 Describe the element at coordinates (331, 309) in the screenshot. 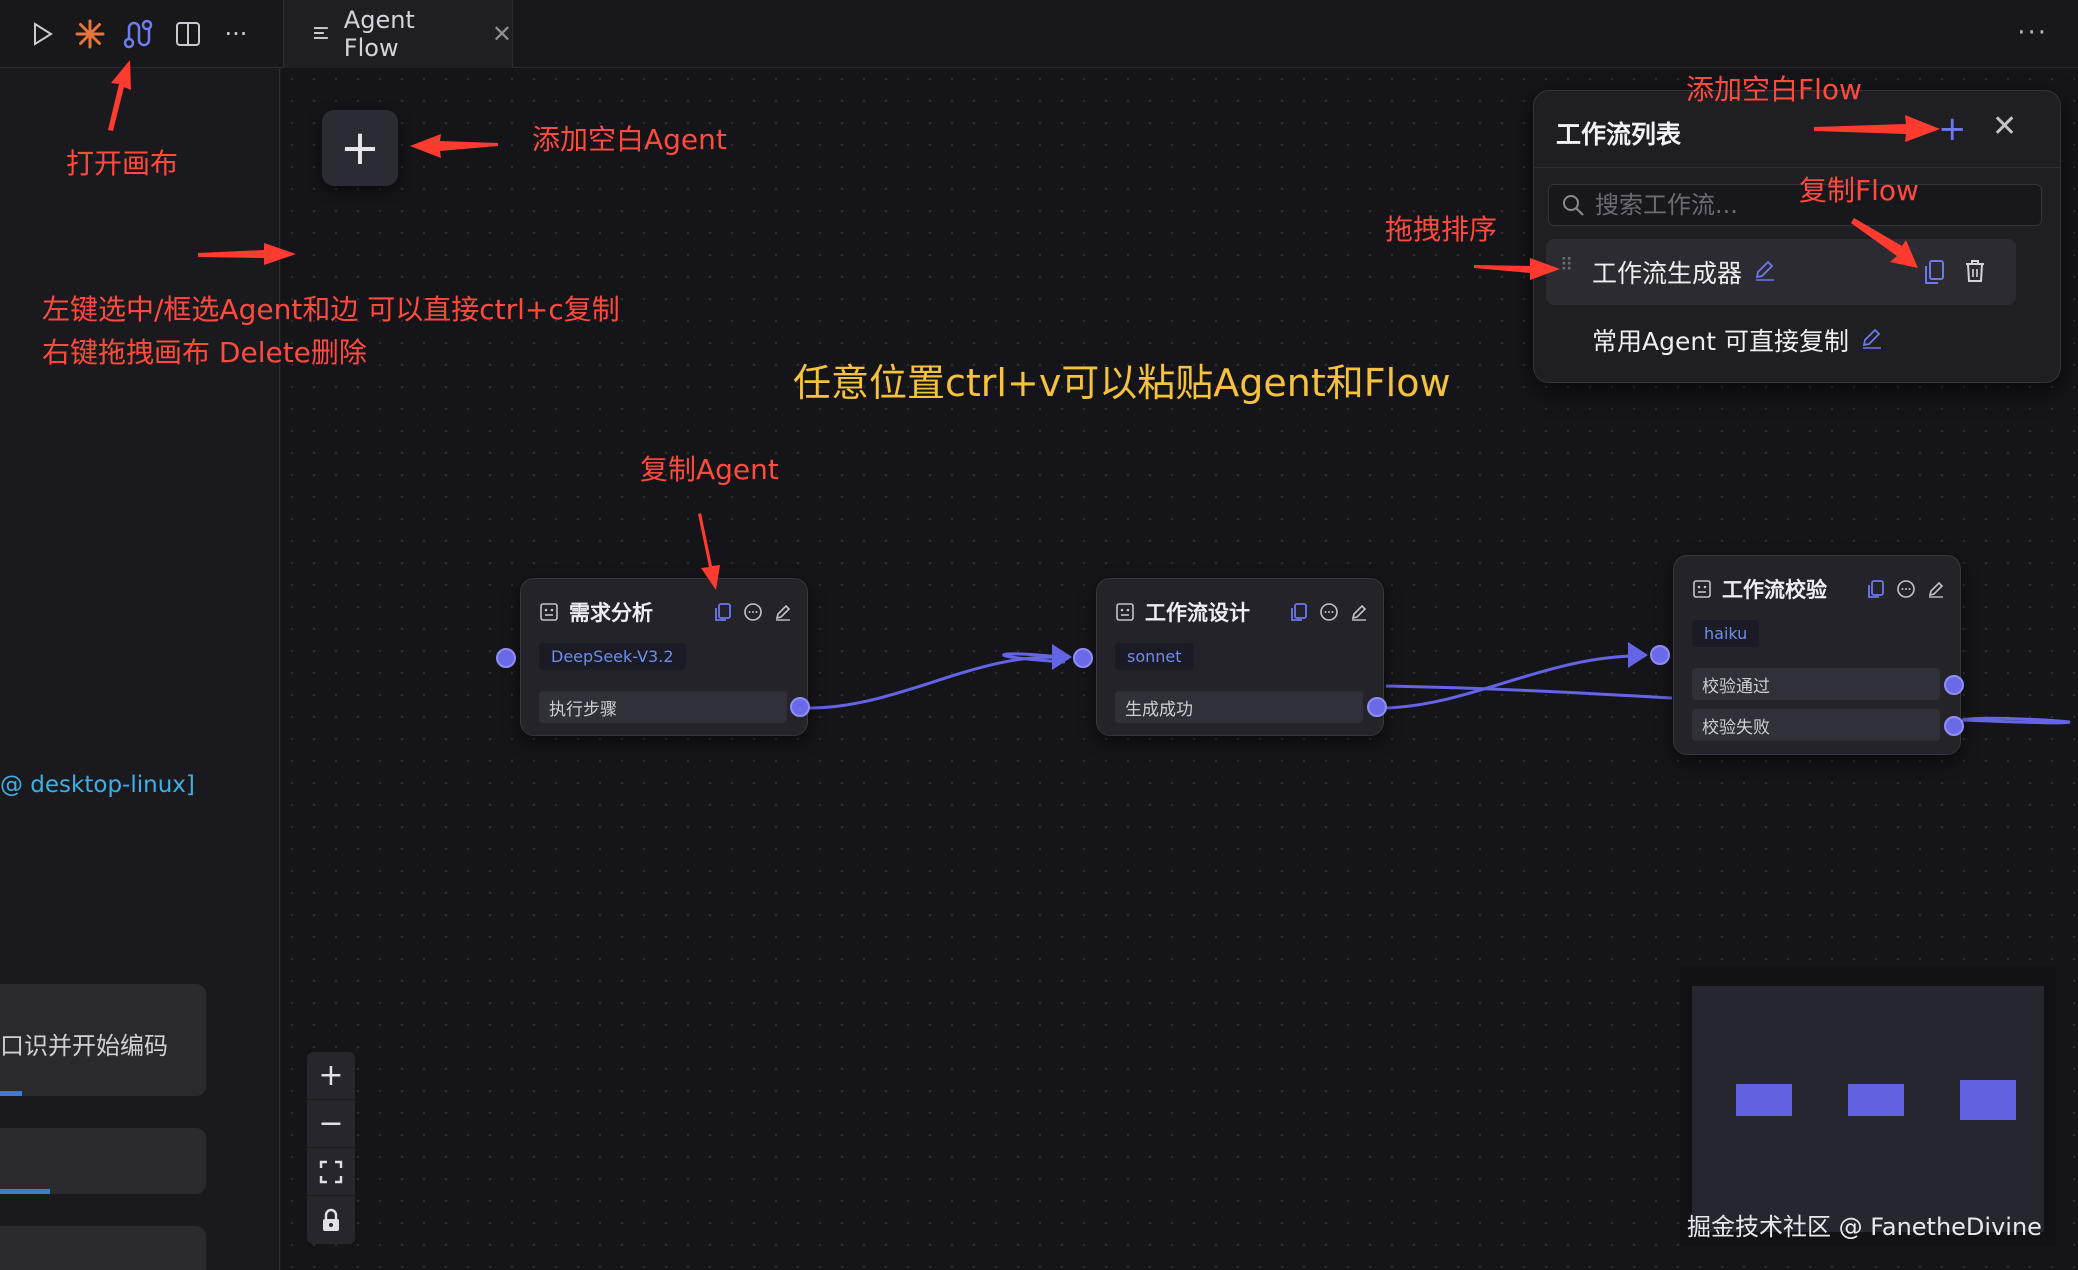

I see `annotation-select-copy: 左键选中/框选Agent和边 可以直接ctrl+c复制` at that location.